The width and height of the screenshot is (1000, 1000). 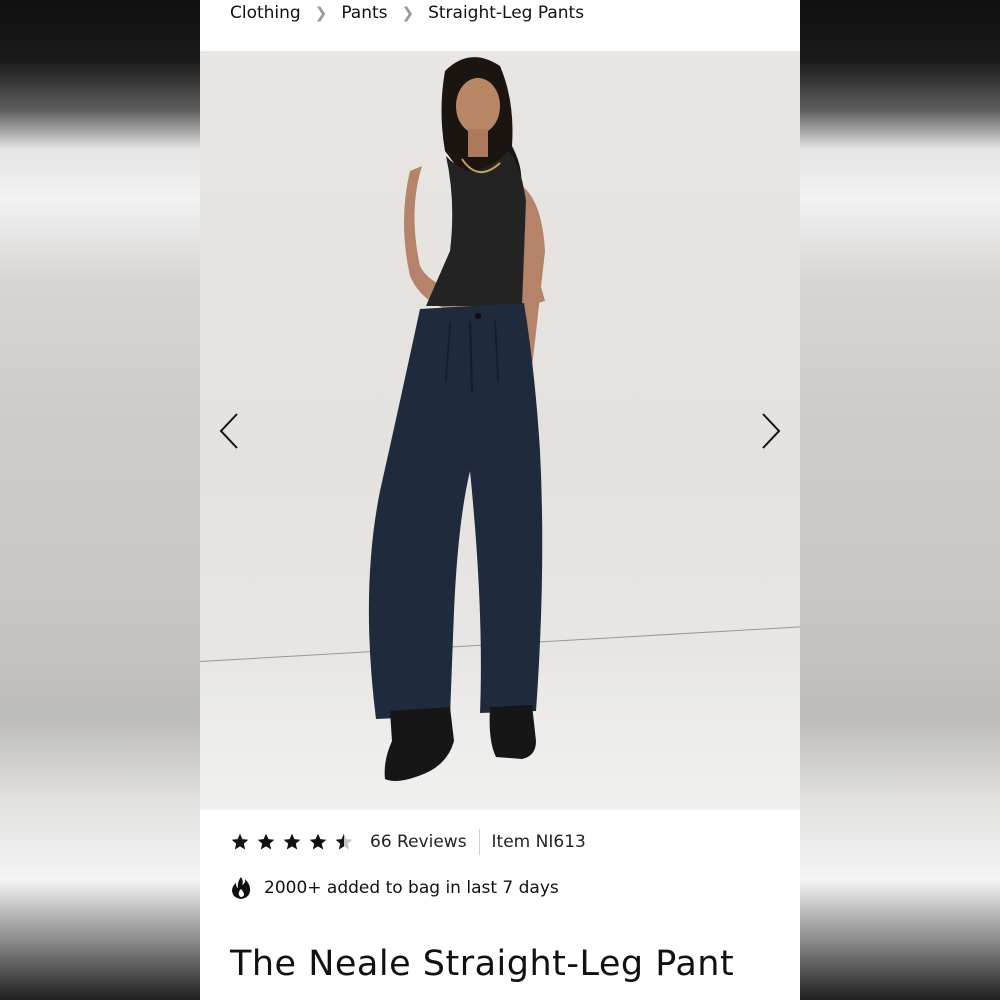 I want to click on flame-icon, so click(x=241, y=888).